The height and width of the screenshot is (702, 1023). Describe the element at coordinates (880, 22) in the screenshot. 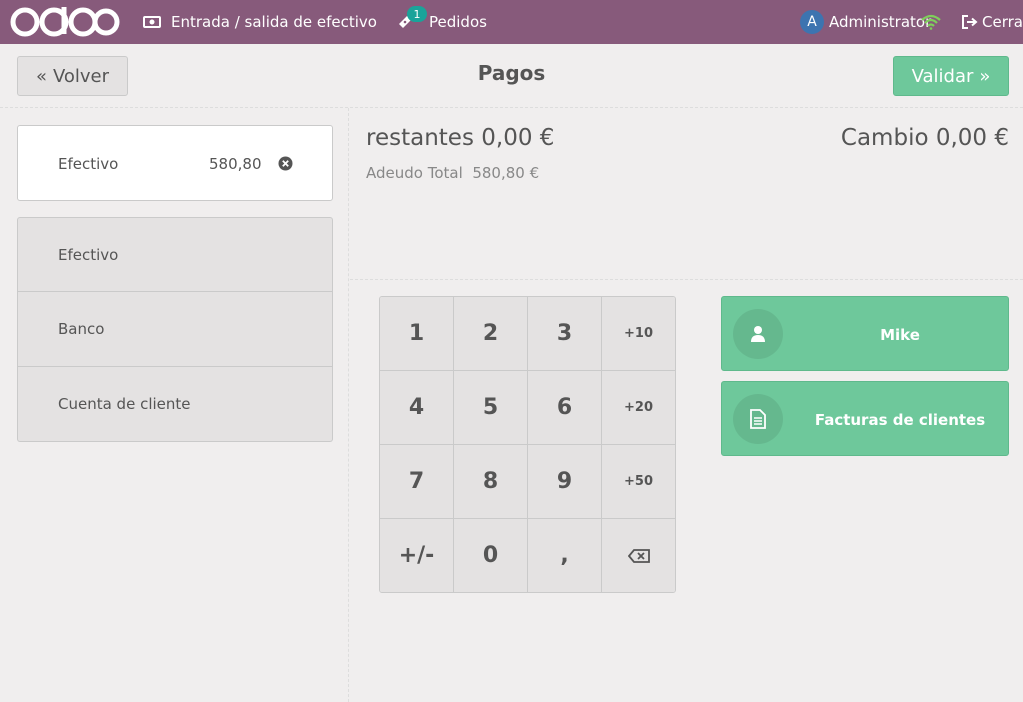

I see `user-name: Administrator` at that location.